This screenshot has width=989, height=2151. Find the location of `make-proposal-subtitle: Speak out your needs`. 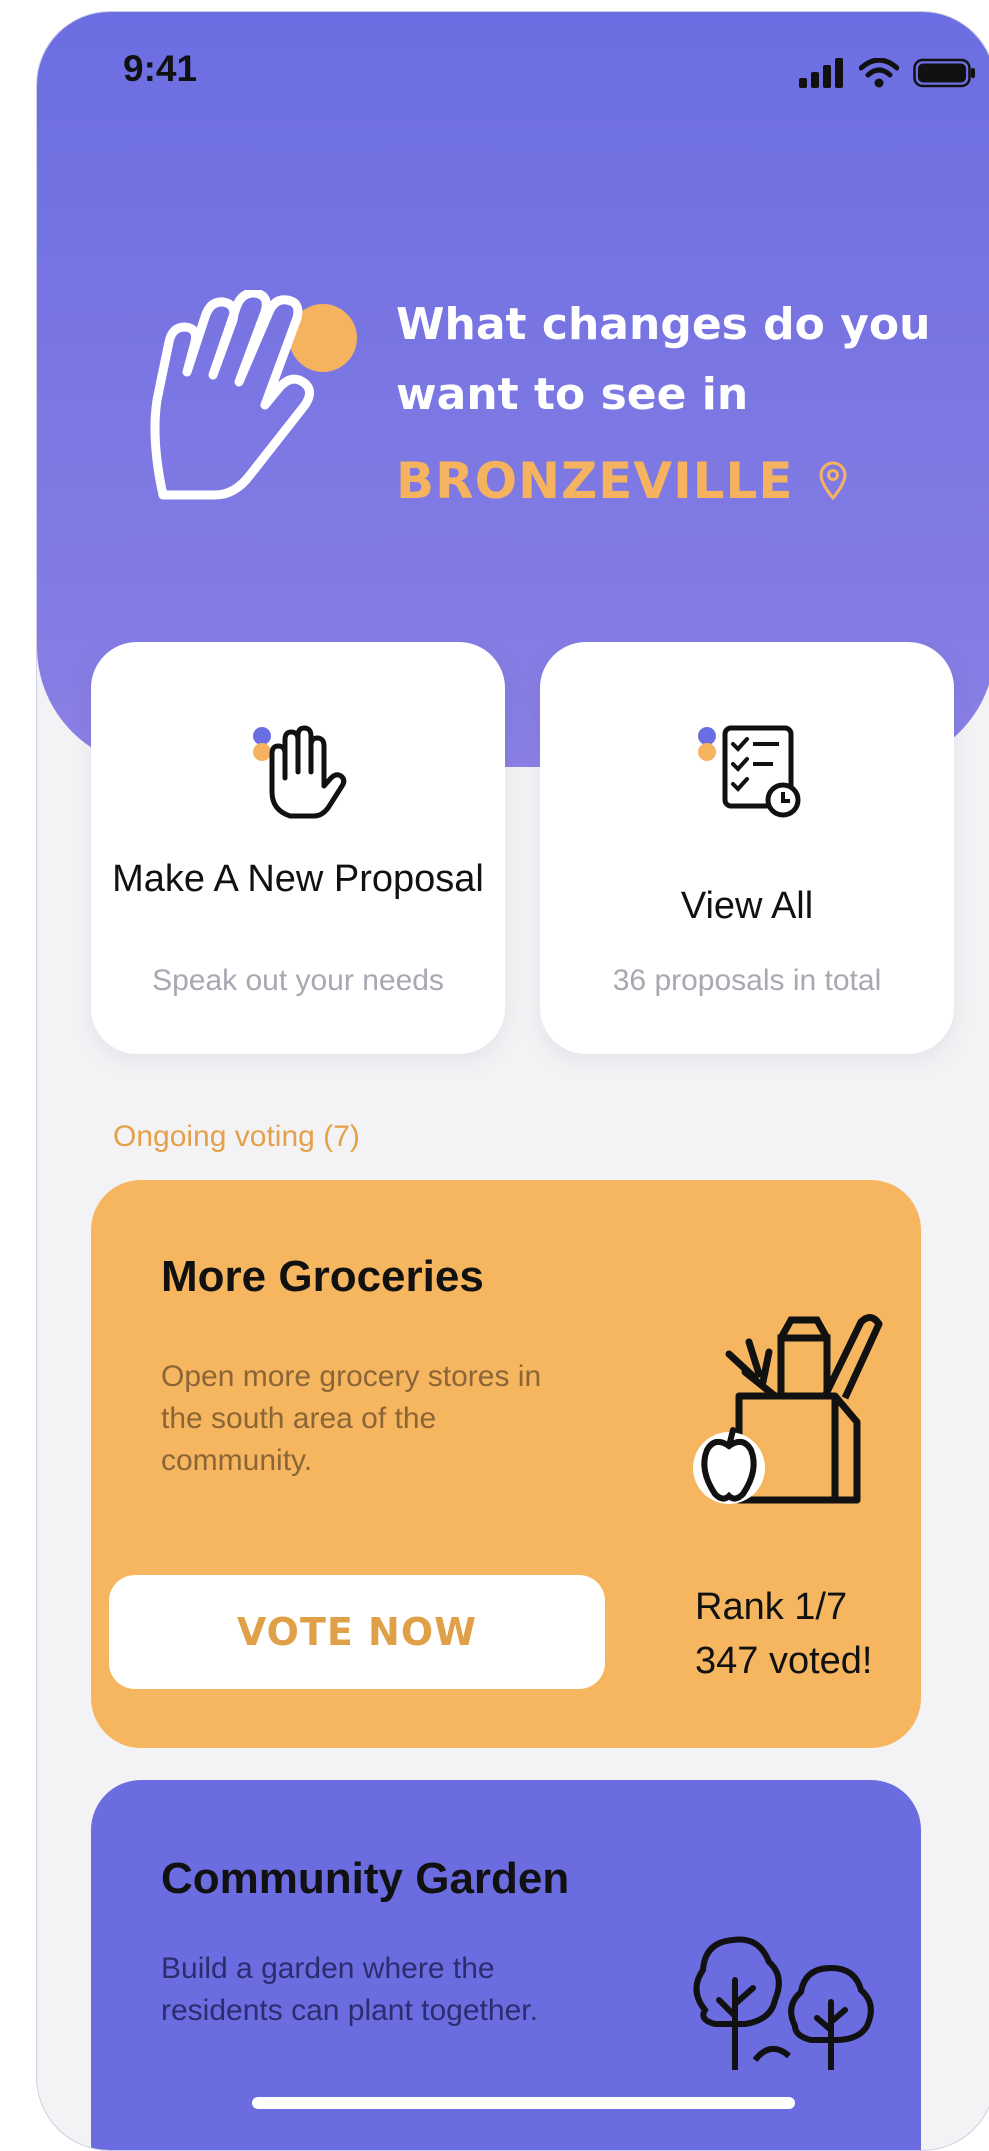

make-proposal-subtitle: Speak out your needs is located at coordinates (298, 980).